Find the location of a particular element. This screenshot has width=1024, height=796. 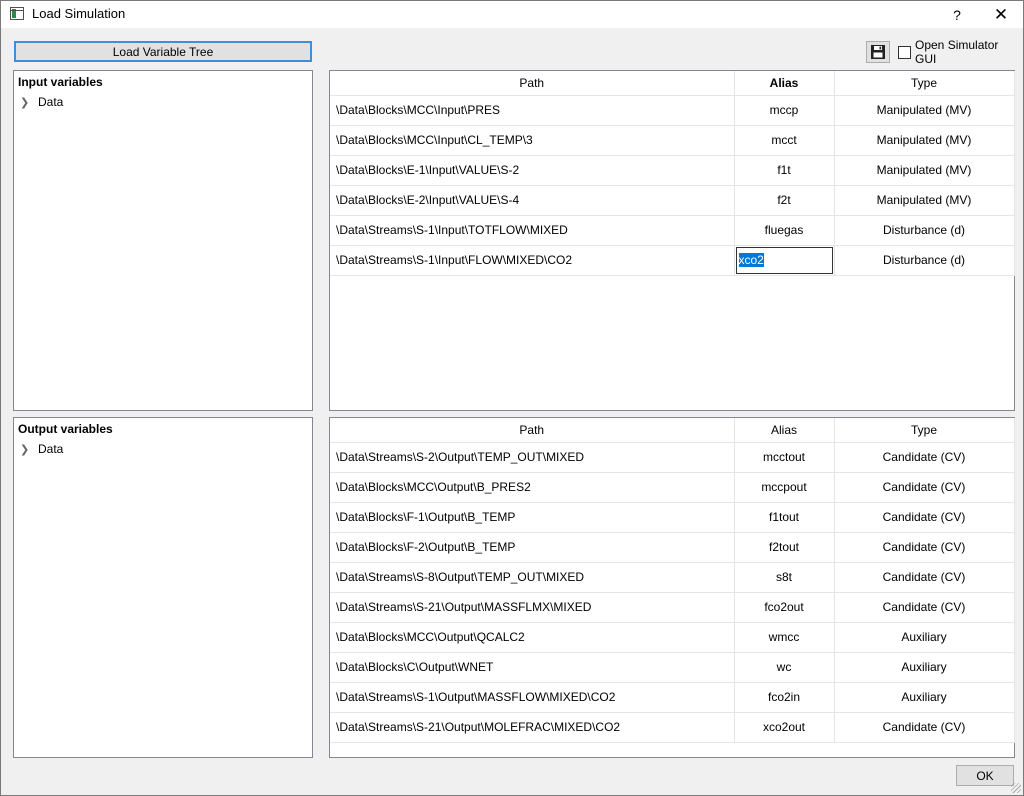

path-cell: \Data\Blocks\F-2\Output\B_TEMP is located at coordinates (532, 547).